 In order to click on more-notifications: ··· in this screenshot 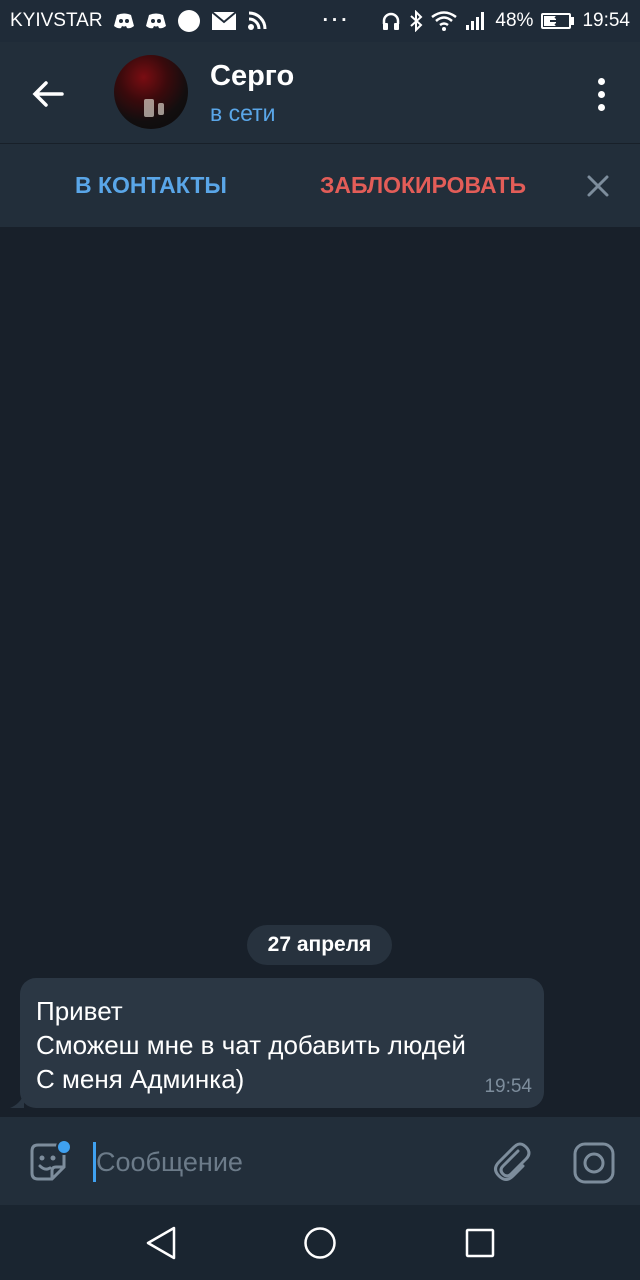, I will do `click(336, 20)`.